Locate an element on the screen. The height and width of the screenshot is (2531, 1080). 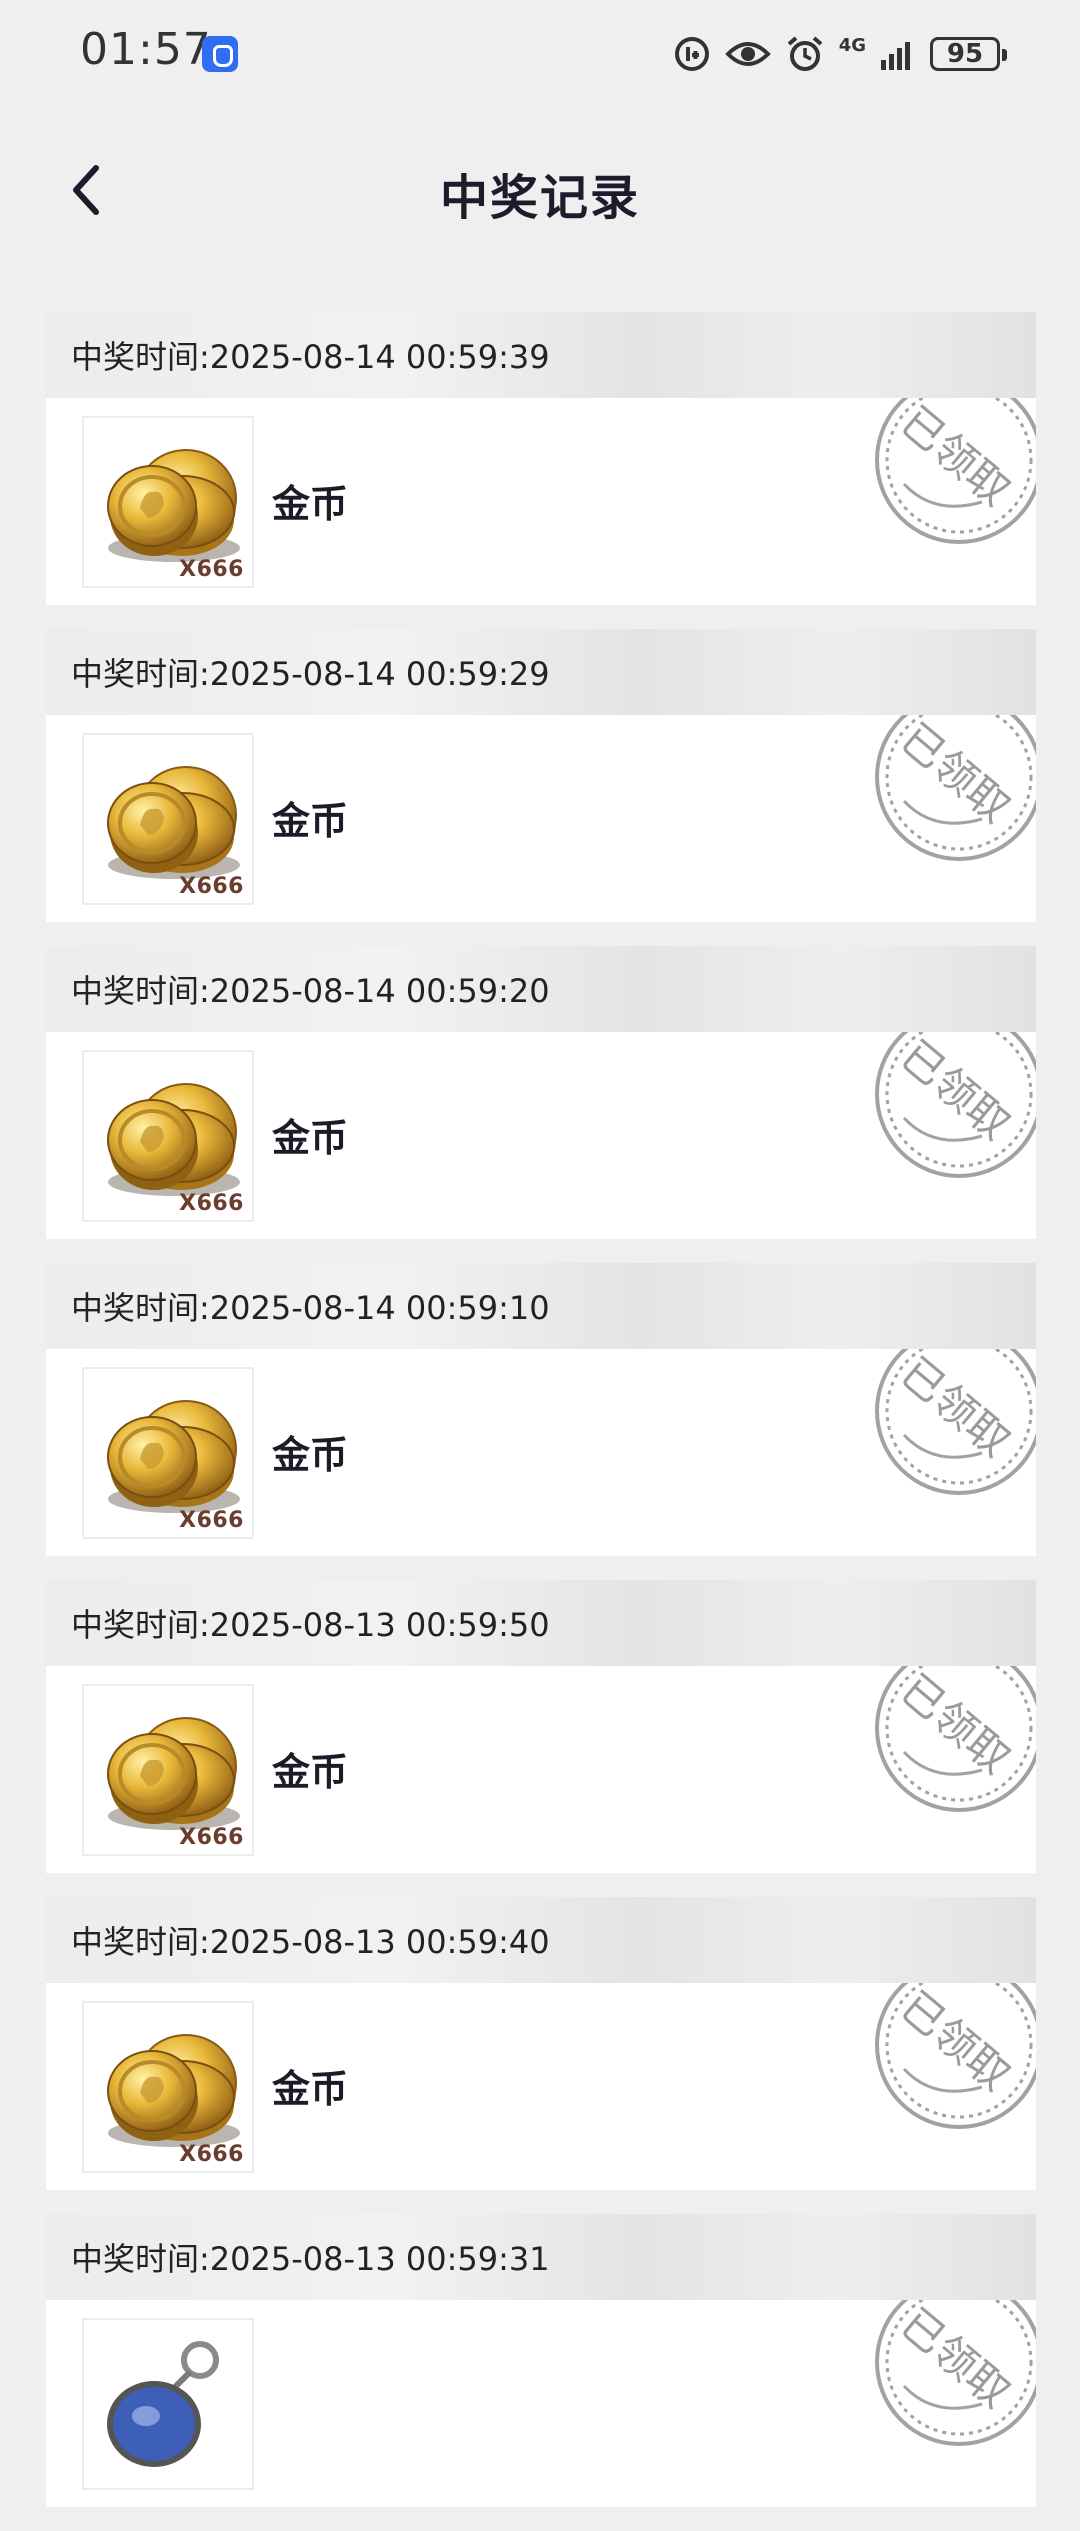
prize-thumbnail is located at coordinates (168, 2404).